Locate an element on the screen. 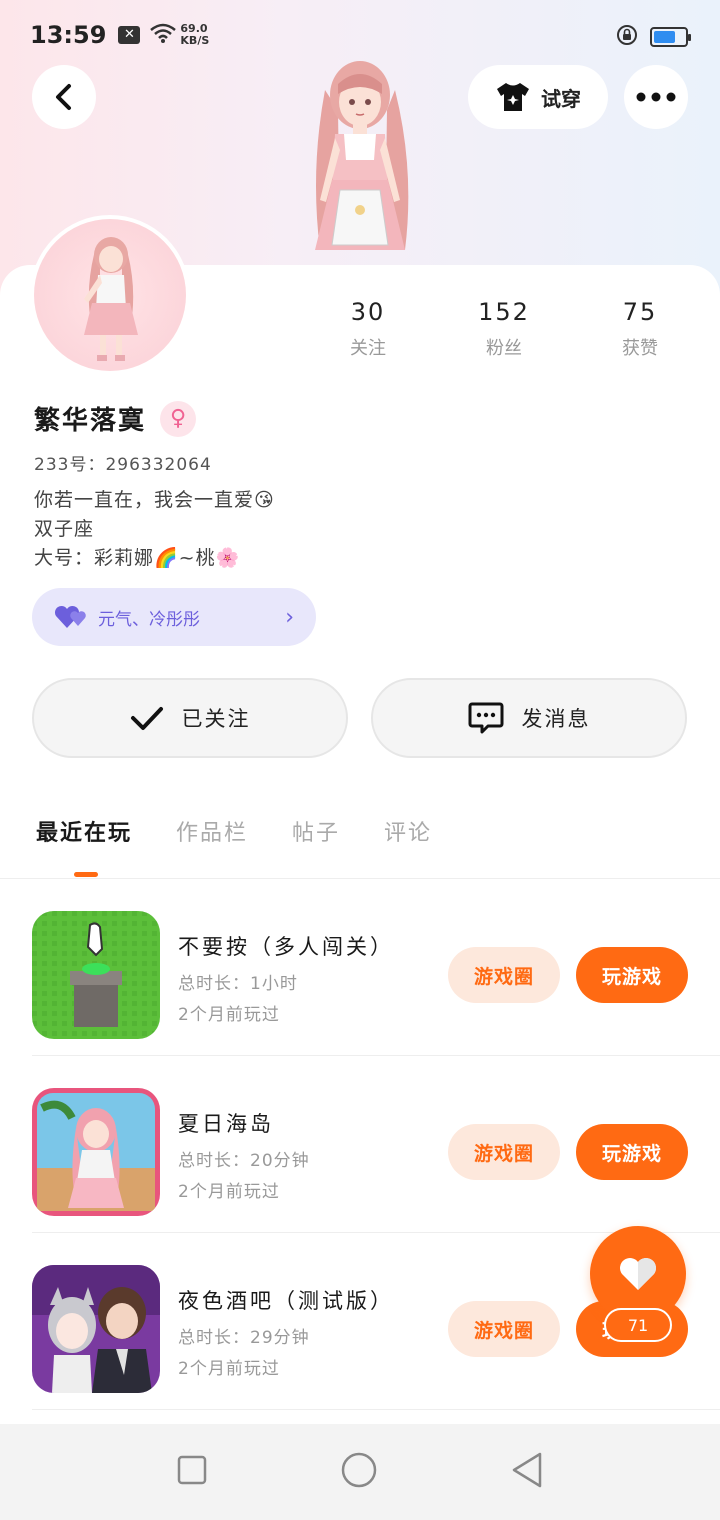 This screenshot has height=1520, width=720. stat-value: 30 is located at coordinates (368, 312).